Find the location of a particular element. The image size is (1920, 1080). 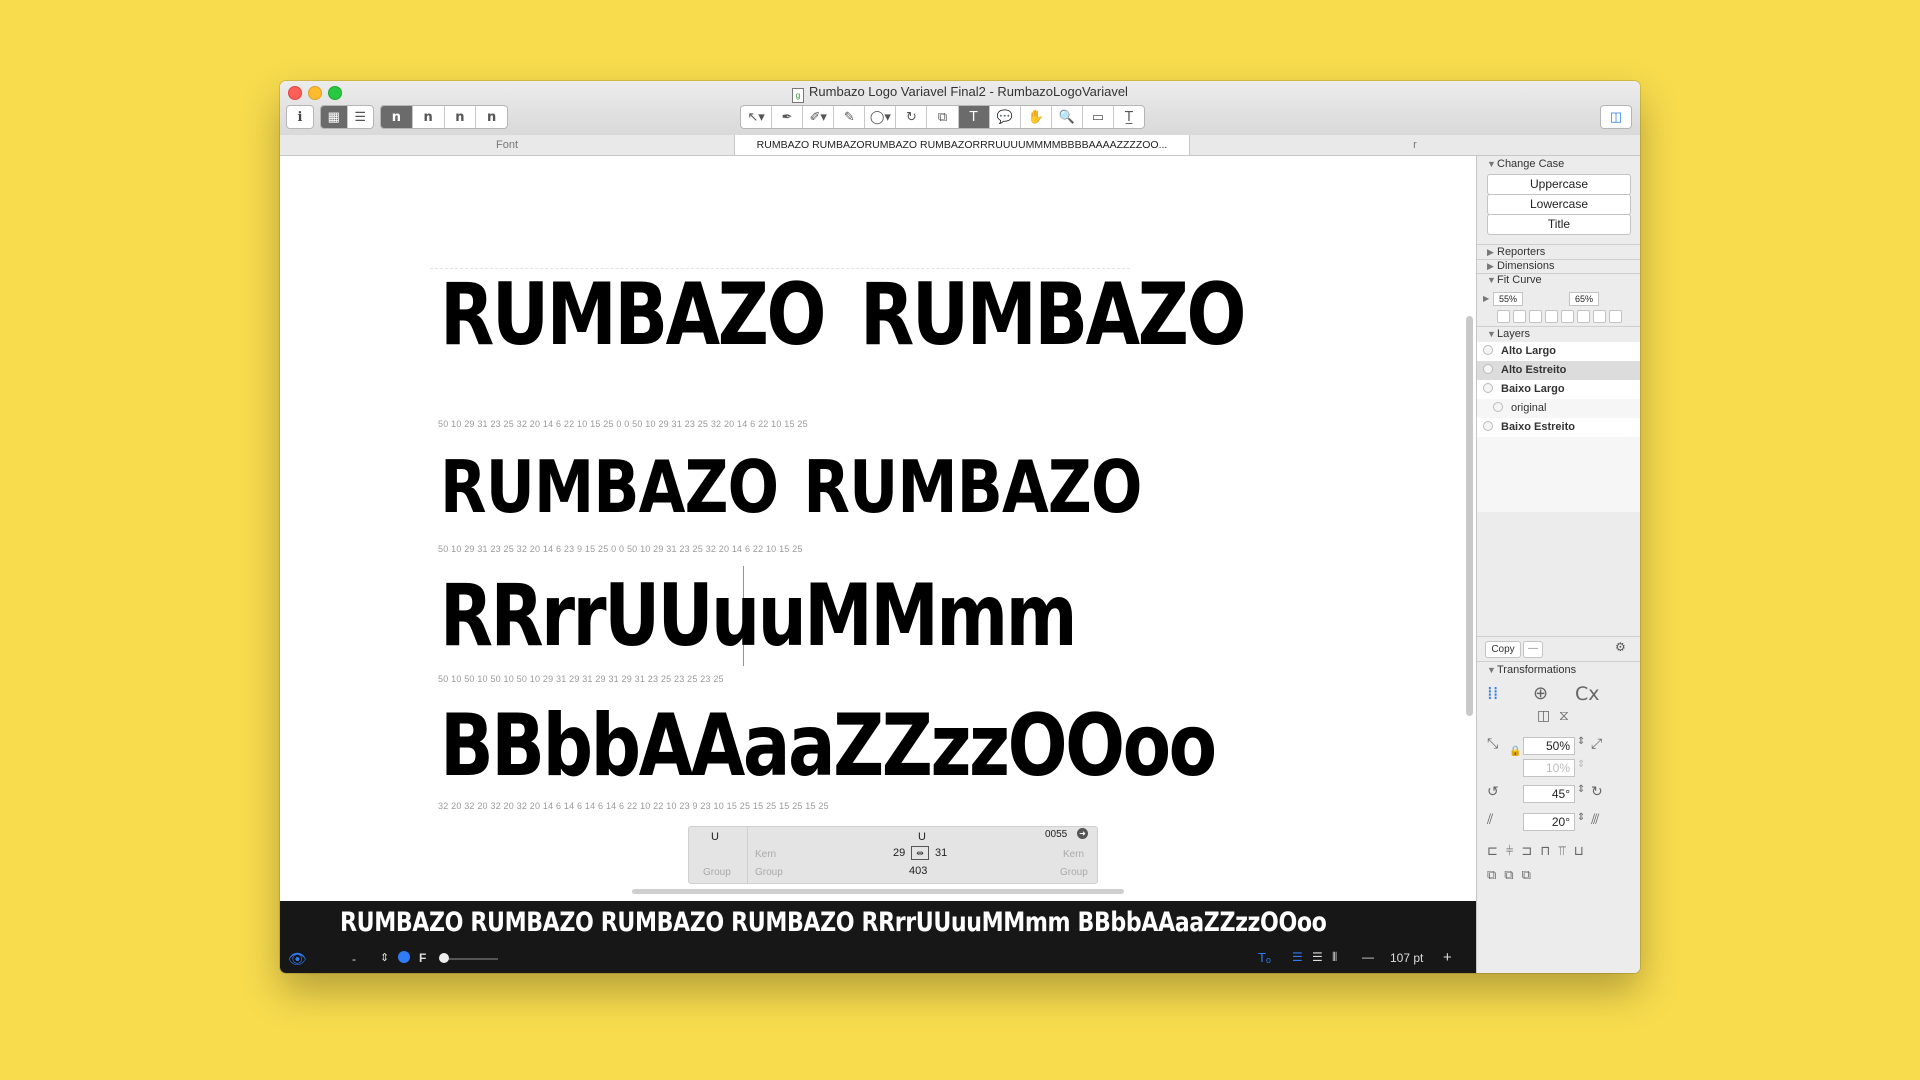

dimensions-header: ▶ Dimensions is located at coordinates (1520, 266).